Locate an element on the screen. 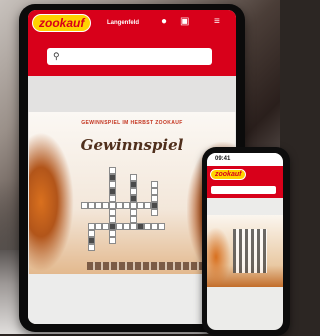 The height and width of the screenshot is (336, 320). phone-screen: 09:41 zookauf is located at coordinates (245, 241).